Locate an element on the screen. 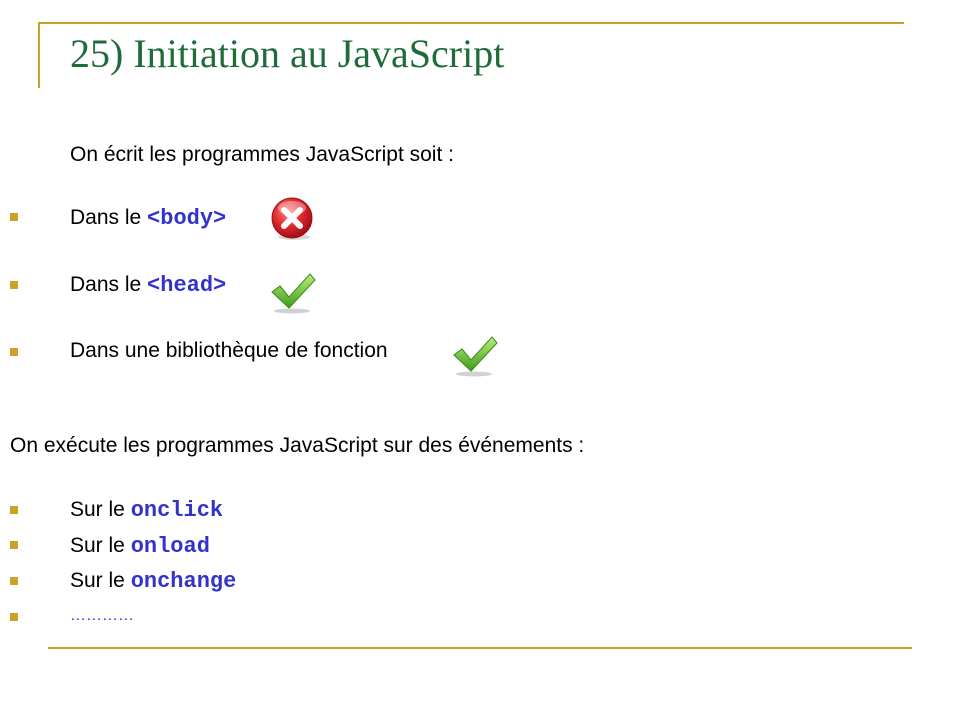 The height and width of the screenshot is (720, 960). list-item: Sur le onchange is located at coordinates (153, 581).